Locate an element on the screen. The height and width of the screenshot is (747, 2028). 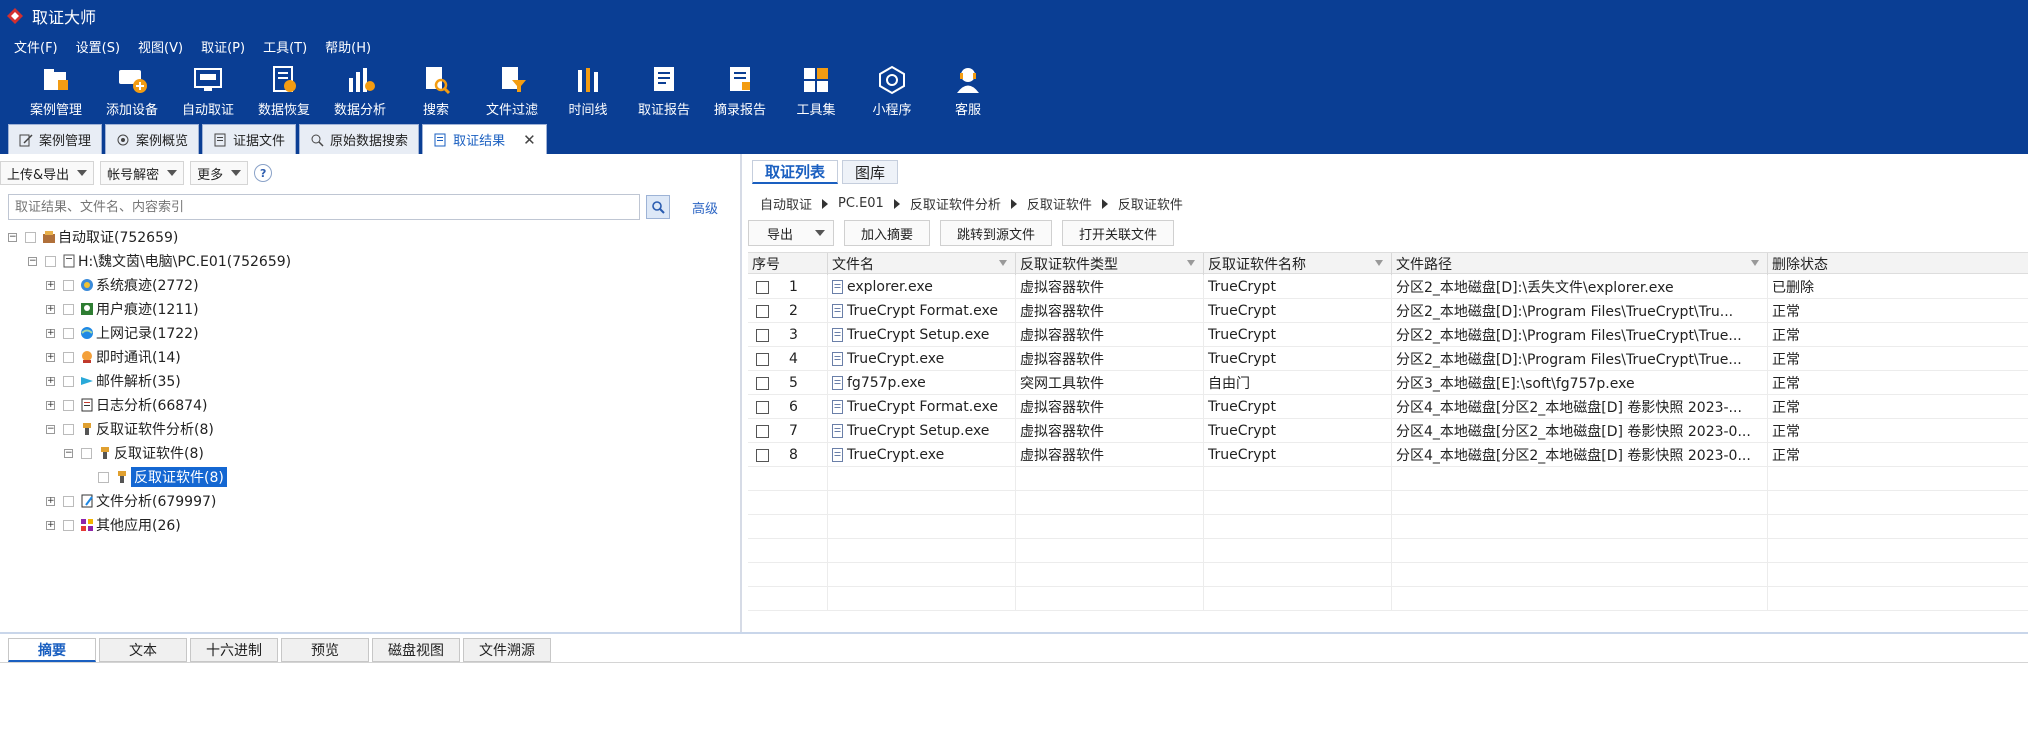
menu-view: 视图(V) is located at coordinates (160, 46).